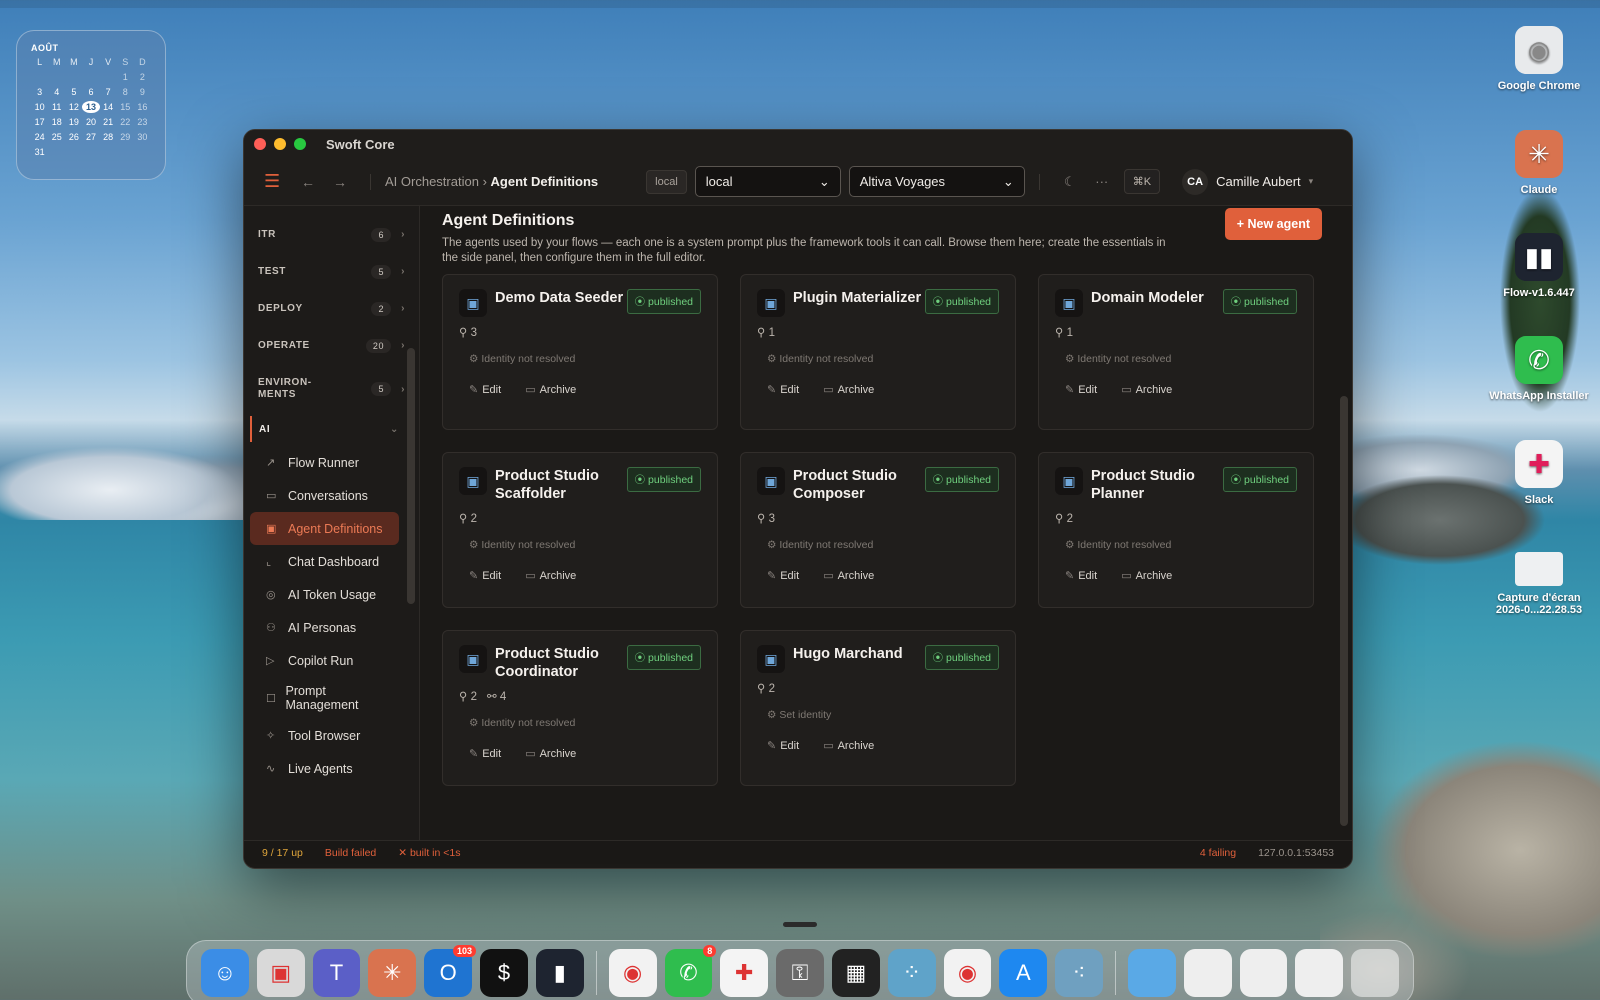  I want to click on agent-name: Plugin Materializer, so click(859, 298).